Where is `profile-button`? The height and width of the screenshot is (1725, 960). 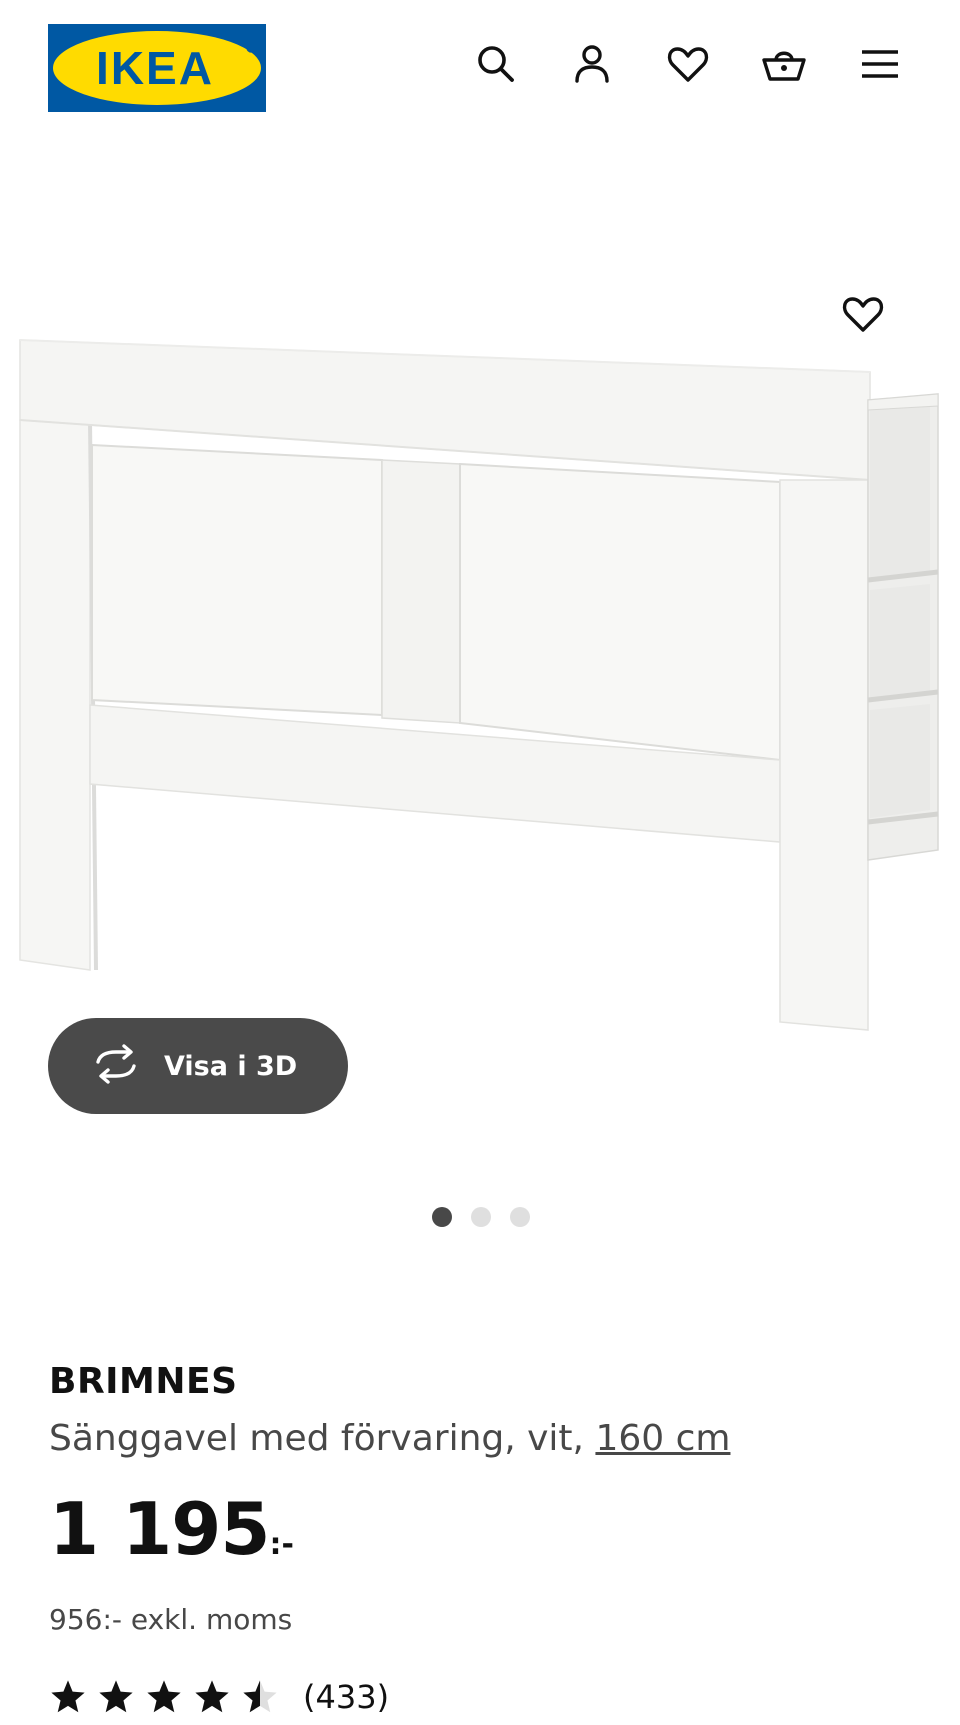
profile-button is located at coordinates (592, 66).